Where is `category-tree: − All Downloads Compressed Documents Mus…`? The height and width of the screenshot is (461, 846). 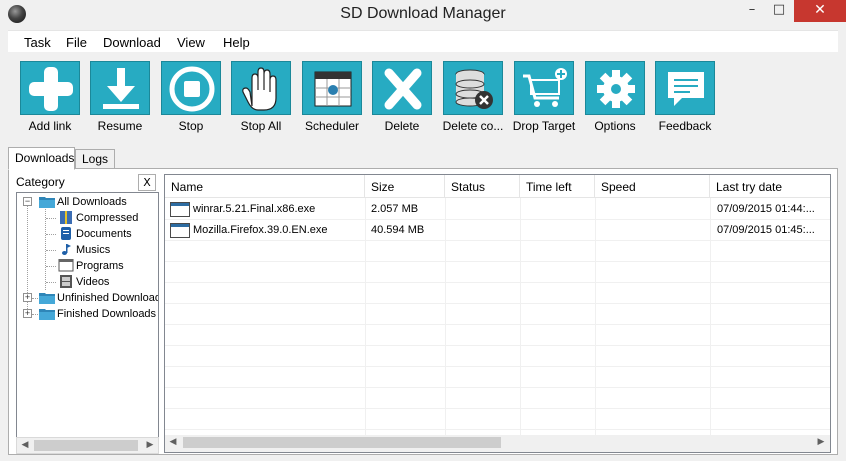 category-tree: − All Downloads Compressed Documents Mus… is located at coordinates (87, 316).